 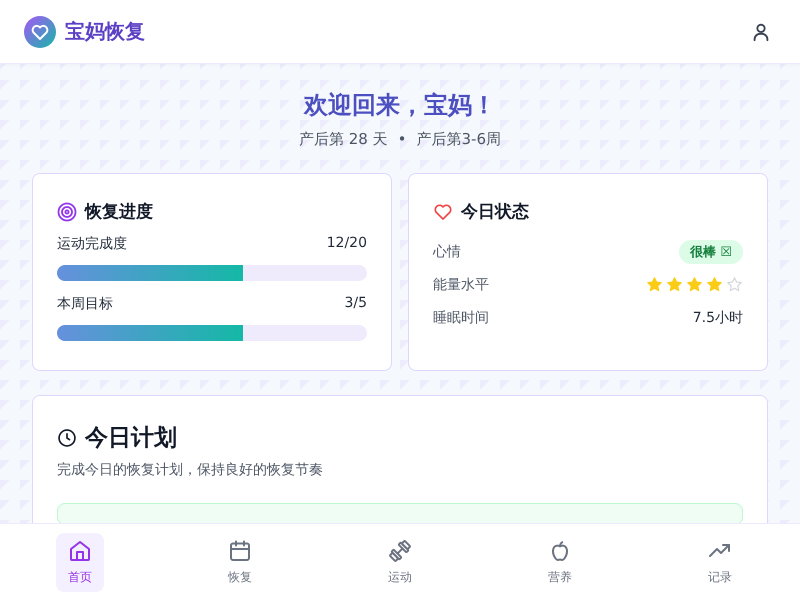 What do you see at coordinates (67, 212) in the screenshot?
I see `target-icon` at bounding box center [67, 212].